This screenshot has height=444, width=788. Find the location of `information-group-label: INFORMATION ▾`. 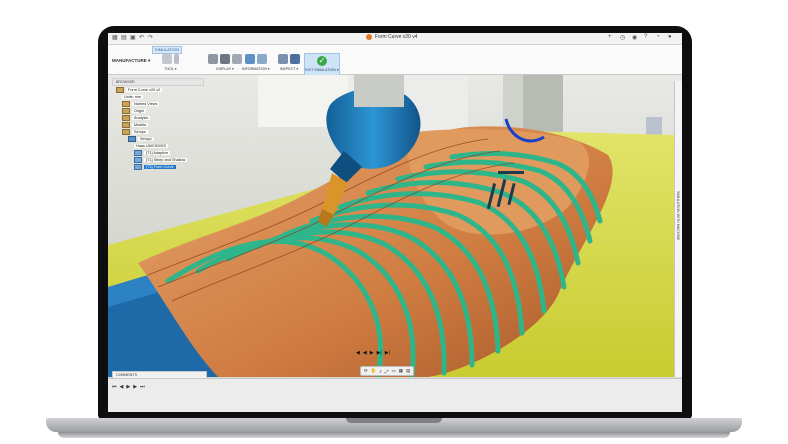

information-group-label: INFORMATION ▾ is located at coordinates (256, 69).